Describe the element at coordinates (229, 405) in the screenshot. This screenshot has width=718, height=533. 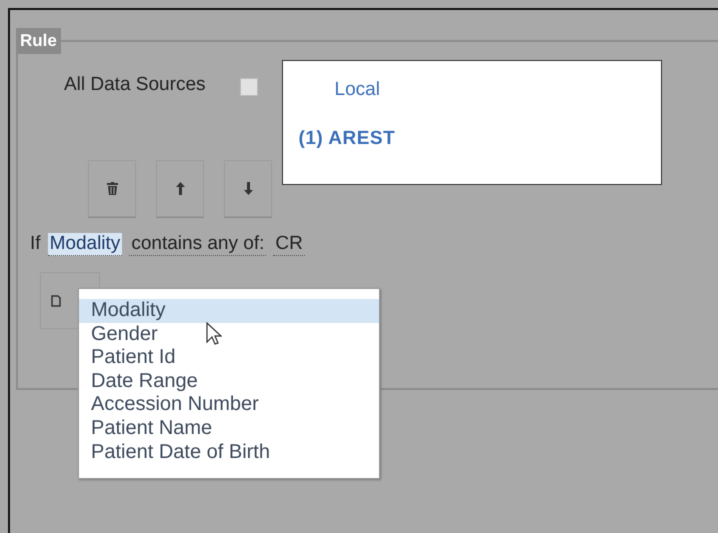
I see `dropdown-option: Accession Number` at that location.